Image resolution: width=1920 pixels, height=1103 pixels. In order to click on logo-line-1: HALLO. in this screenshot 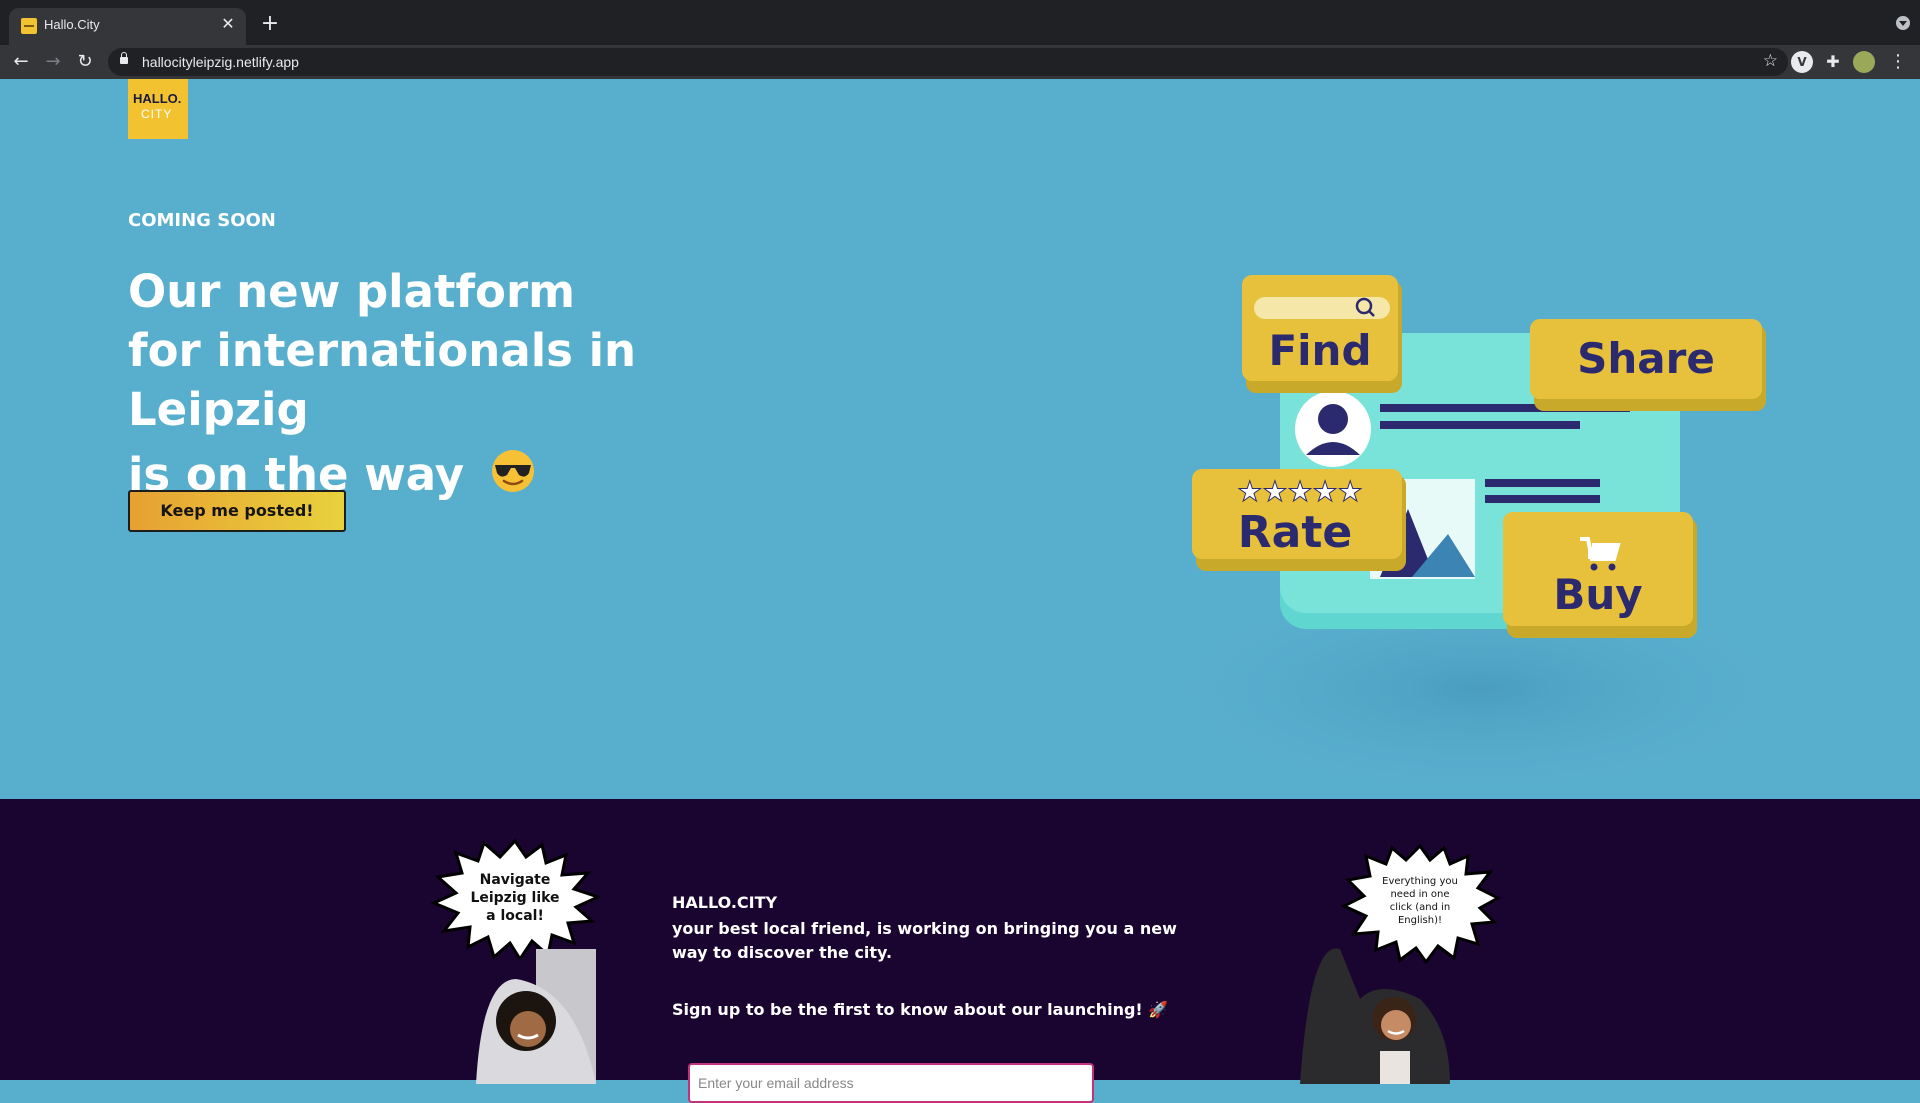, I will do `click(157, 98)`.